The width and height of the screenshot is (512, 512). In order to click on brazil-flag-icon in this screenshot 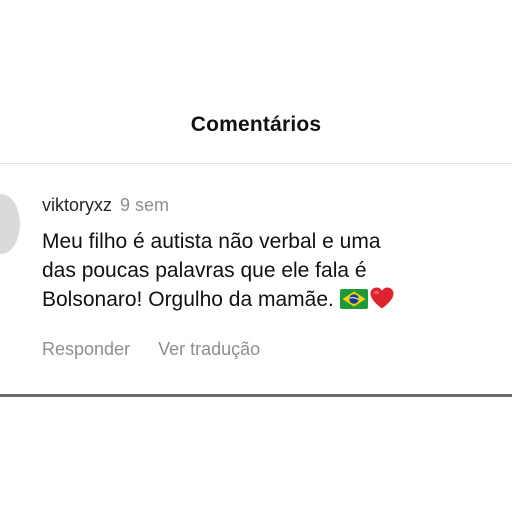, I will do `click(353, 302)`.